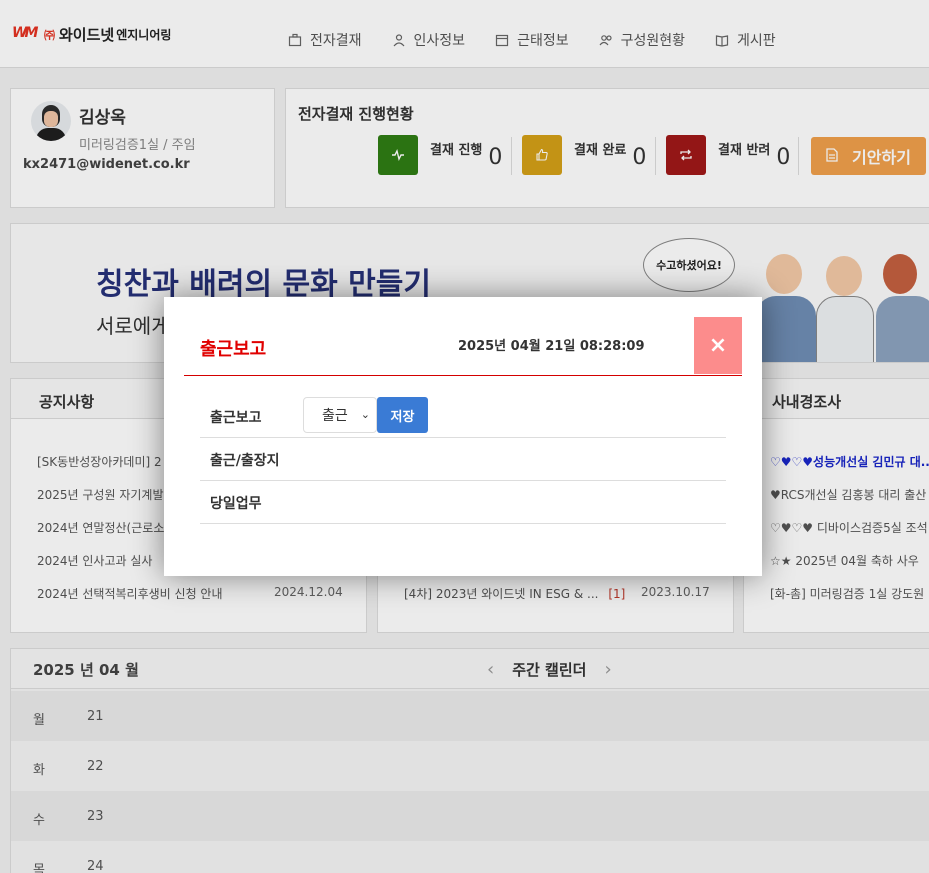 Image resolution: width=929 pixels, height=873 pixels. I want to click on form-row-report: 출근보고 출근 ⌄ 저장, so click(463, 416).